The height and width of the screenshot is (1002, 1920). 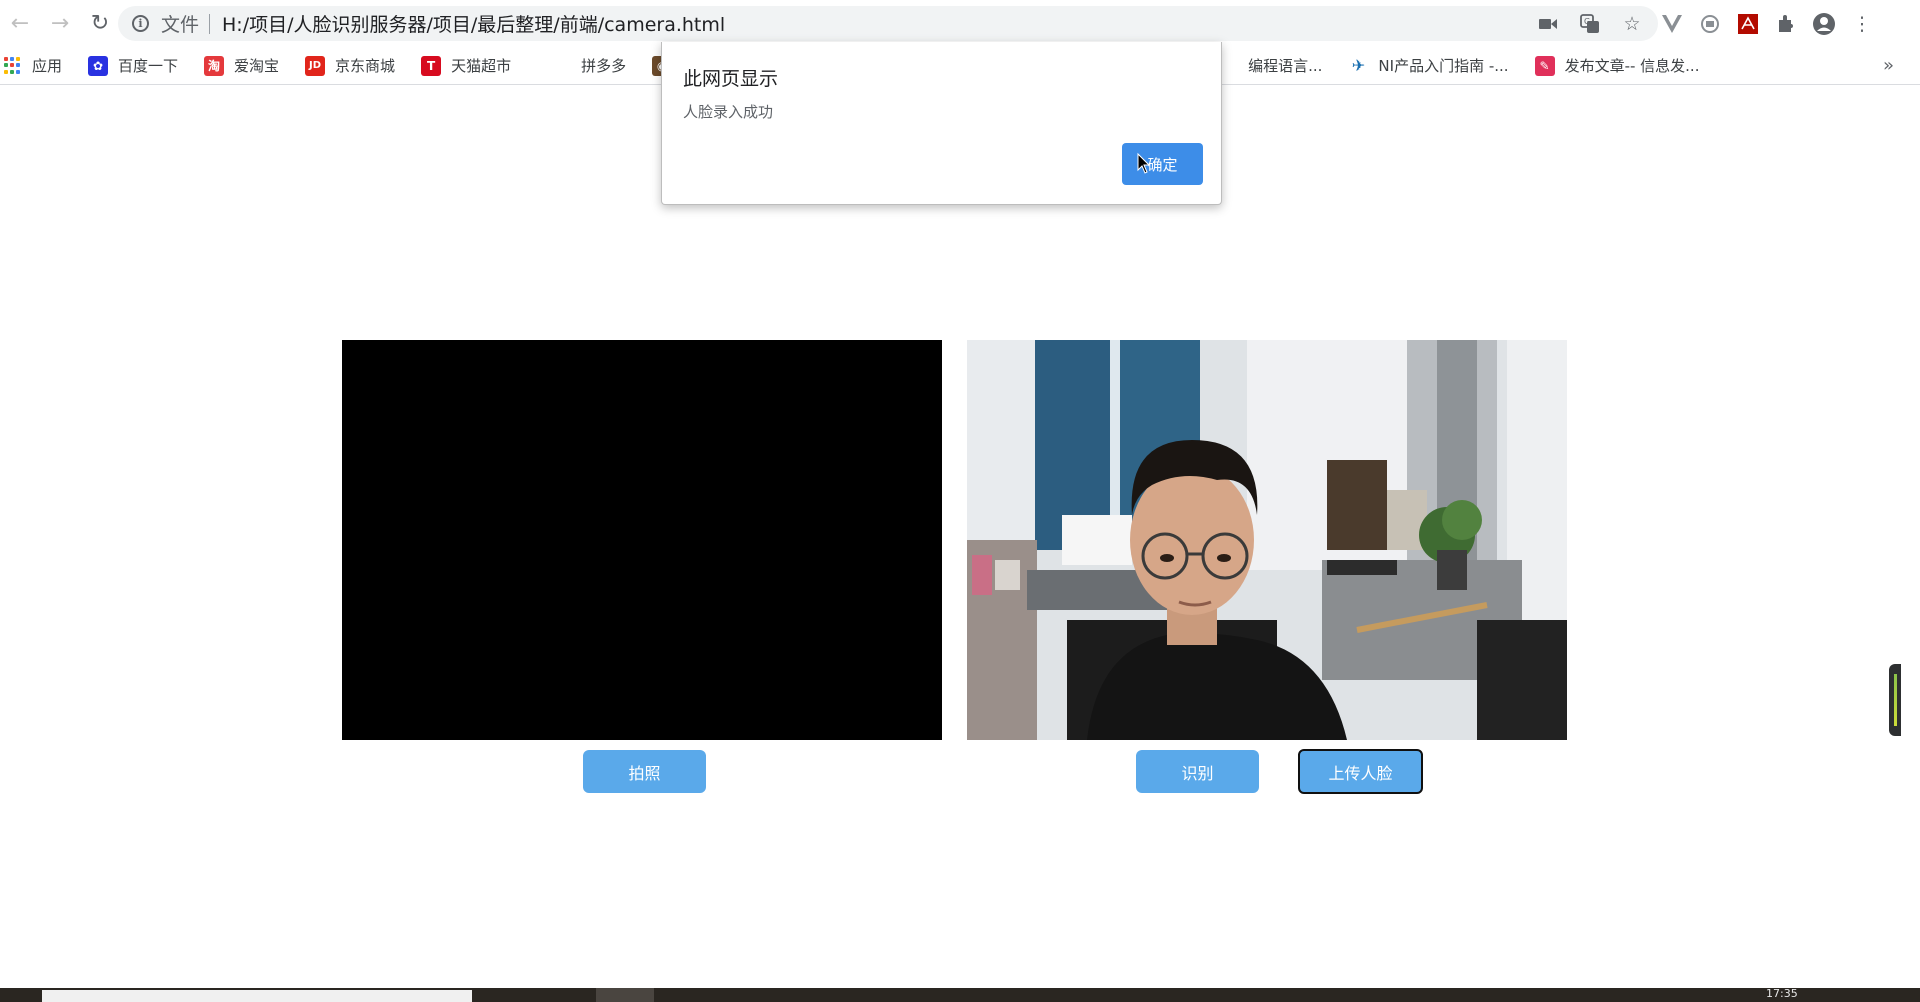 What do you see at coordinates (1748, 24) in the screenshot?
I see `acrobat-icon` at bounding box center [1748, 24].